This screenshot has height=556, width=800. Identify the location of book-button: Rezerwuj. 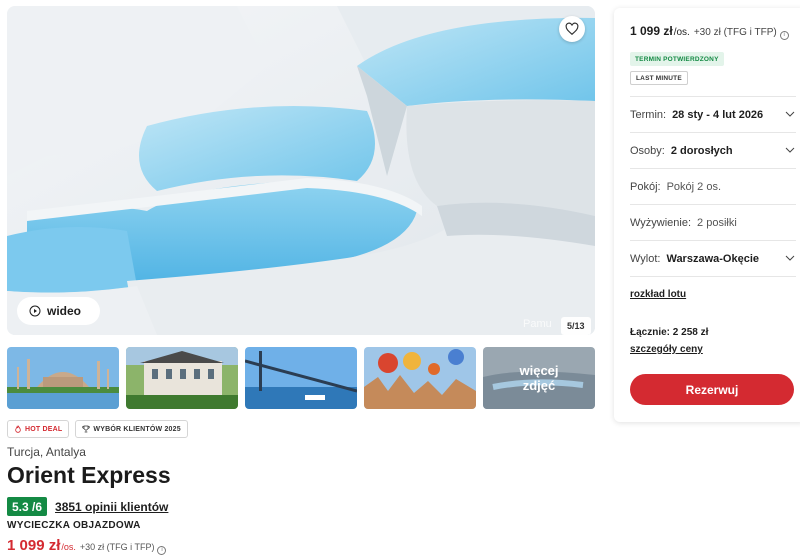
(712, 389).